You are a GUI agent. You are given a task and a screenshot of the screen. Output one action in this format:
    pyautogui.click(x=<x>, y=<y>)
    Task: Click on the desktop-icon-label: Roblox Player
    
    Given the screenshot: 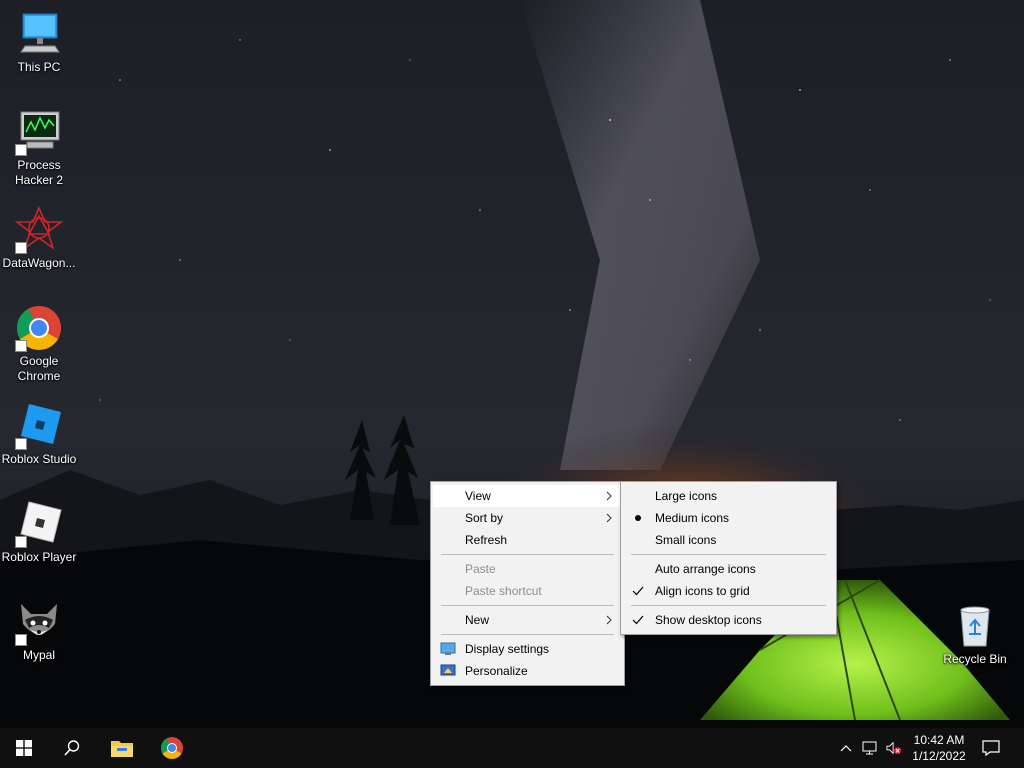 What is the action you would take?
    pyautogui.click(x=39, y=557)
    